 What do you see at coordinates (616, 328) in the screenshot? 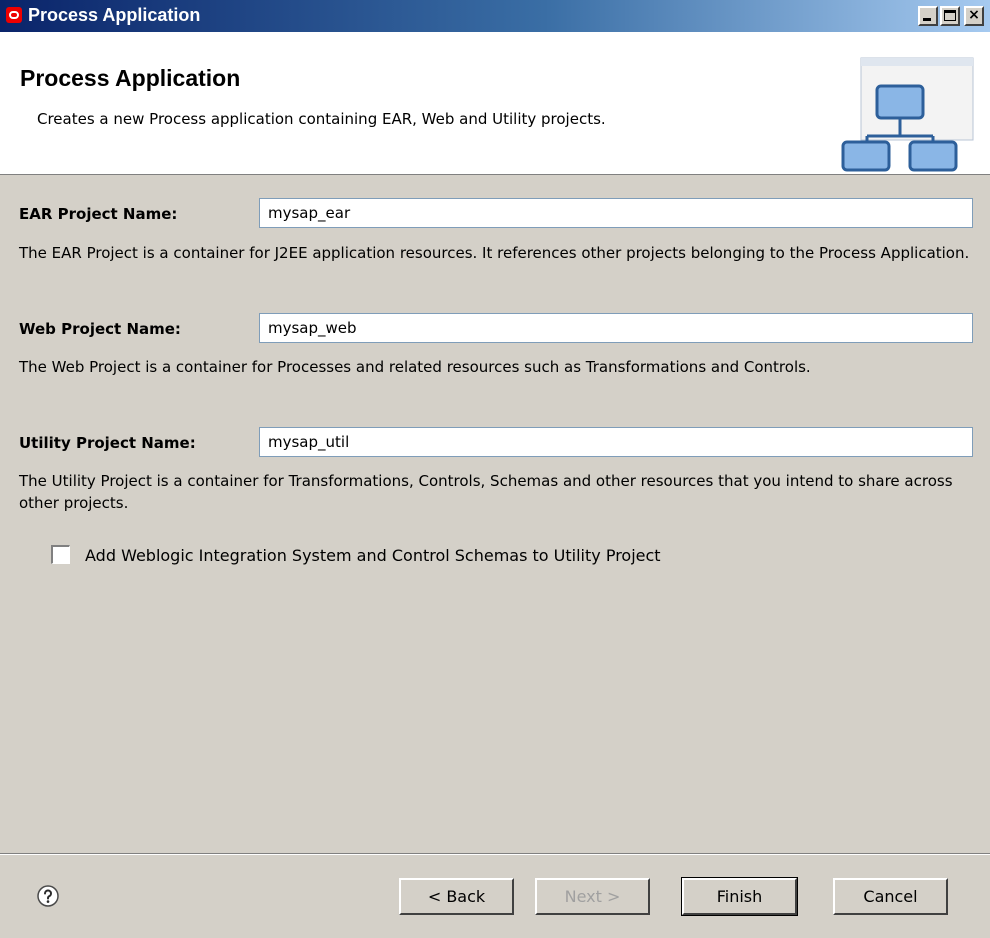
I see `web-project-input` at bounding box center [616, 328].